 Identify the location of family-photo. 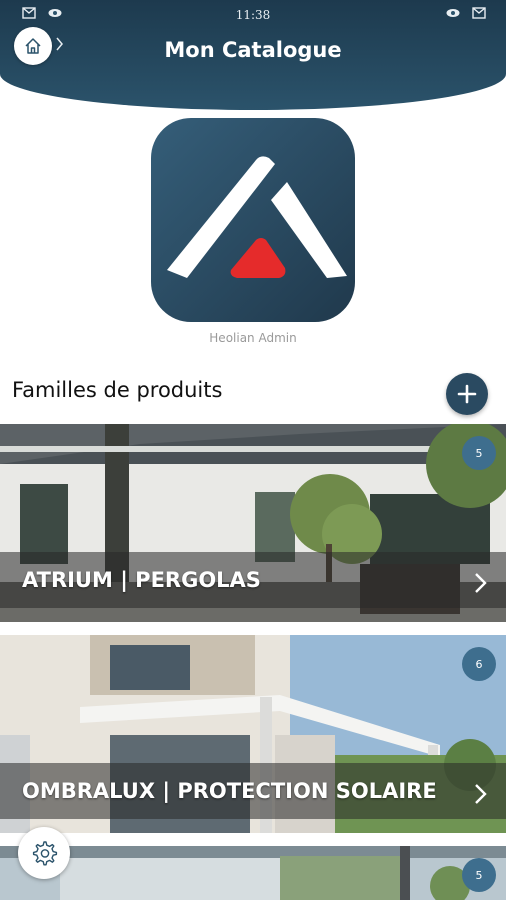
(253, 873).